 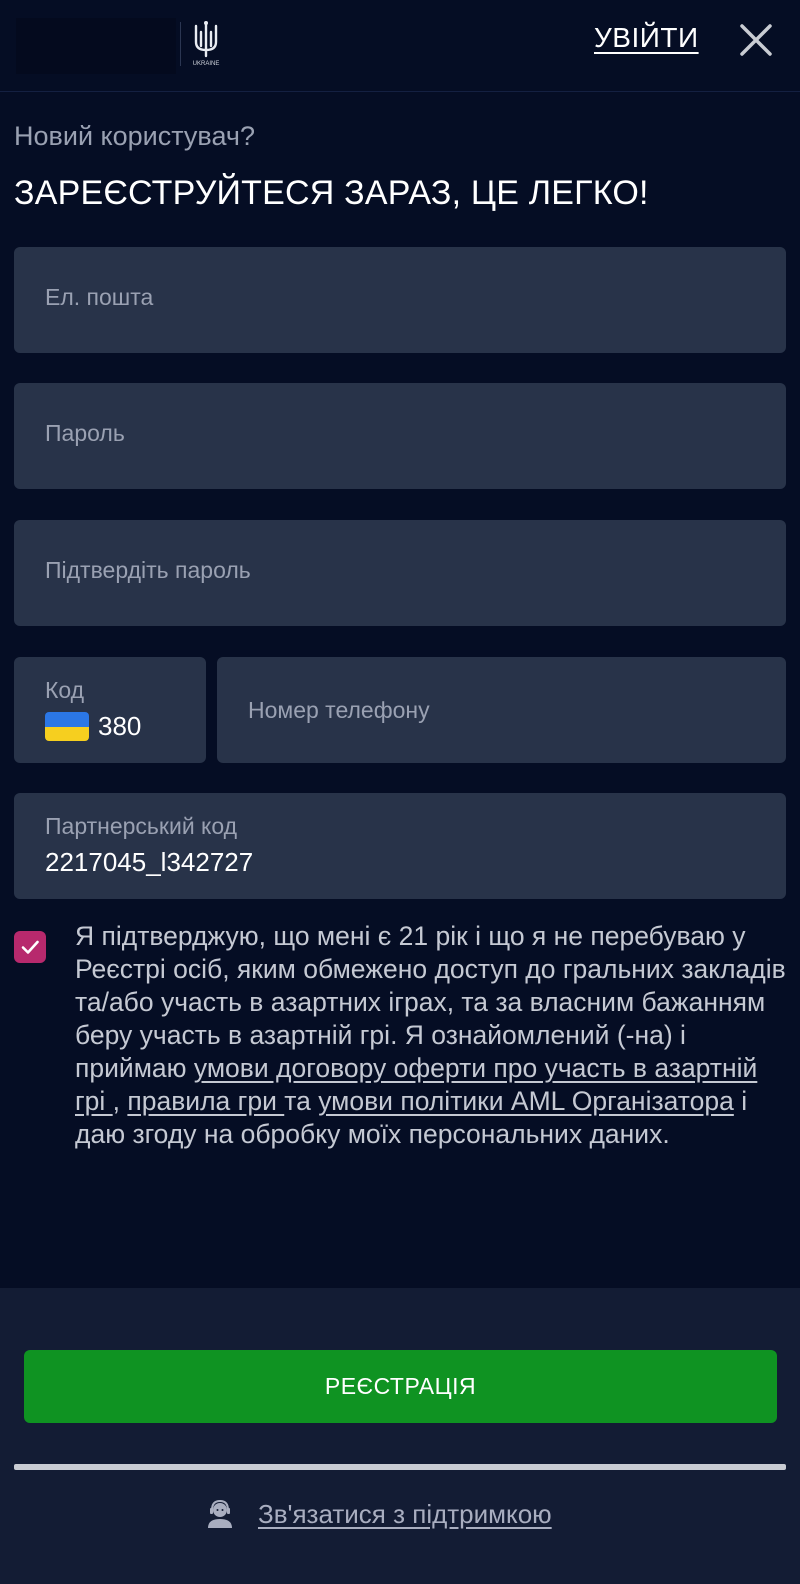 What do you see at coordinates (646, 42) in the screenshot?
I see `login-link: УВІЙТИ` at bounding box center [646, 42].